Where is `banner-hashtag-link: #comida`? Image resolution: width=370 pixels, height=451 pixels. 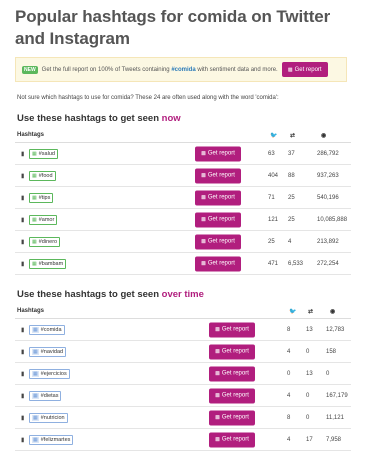
banner-hashtag-link: #comida is located at coordinates (183, 70).